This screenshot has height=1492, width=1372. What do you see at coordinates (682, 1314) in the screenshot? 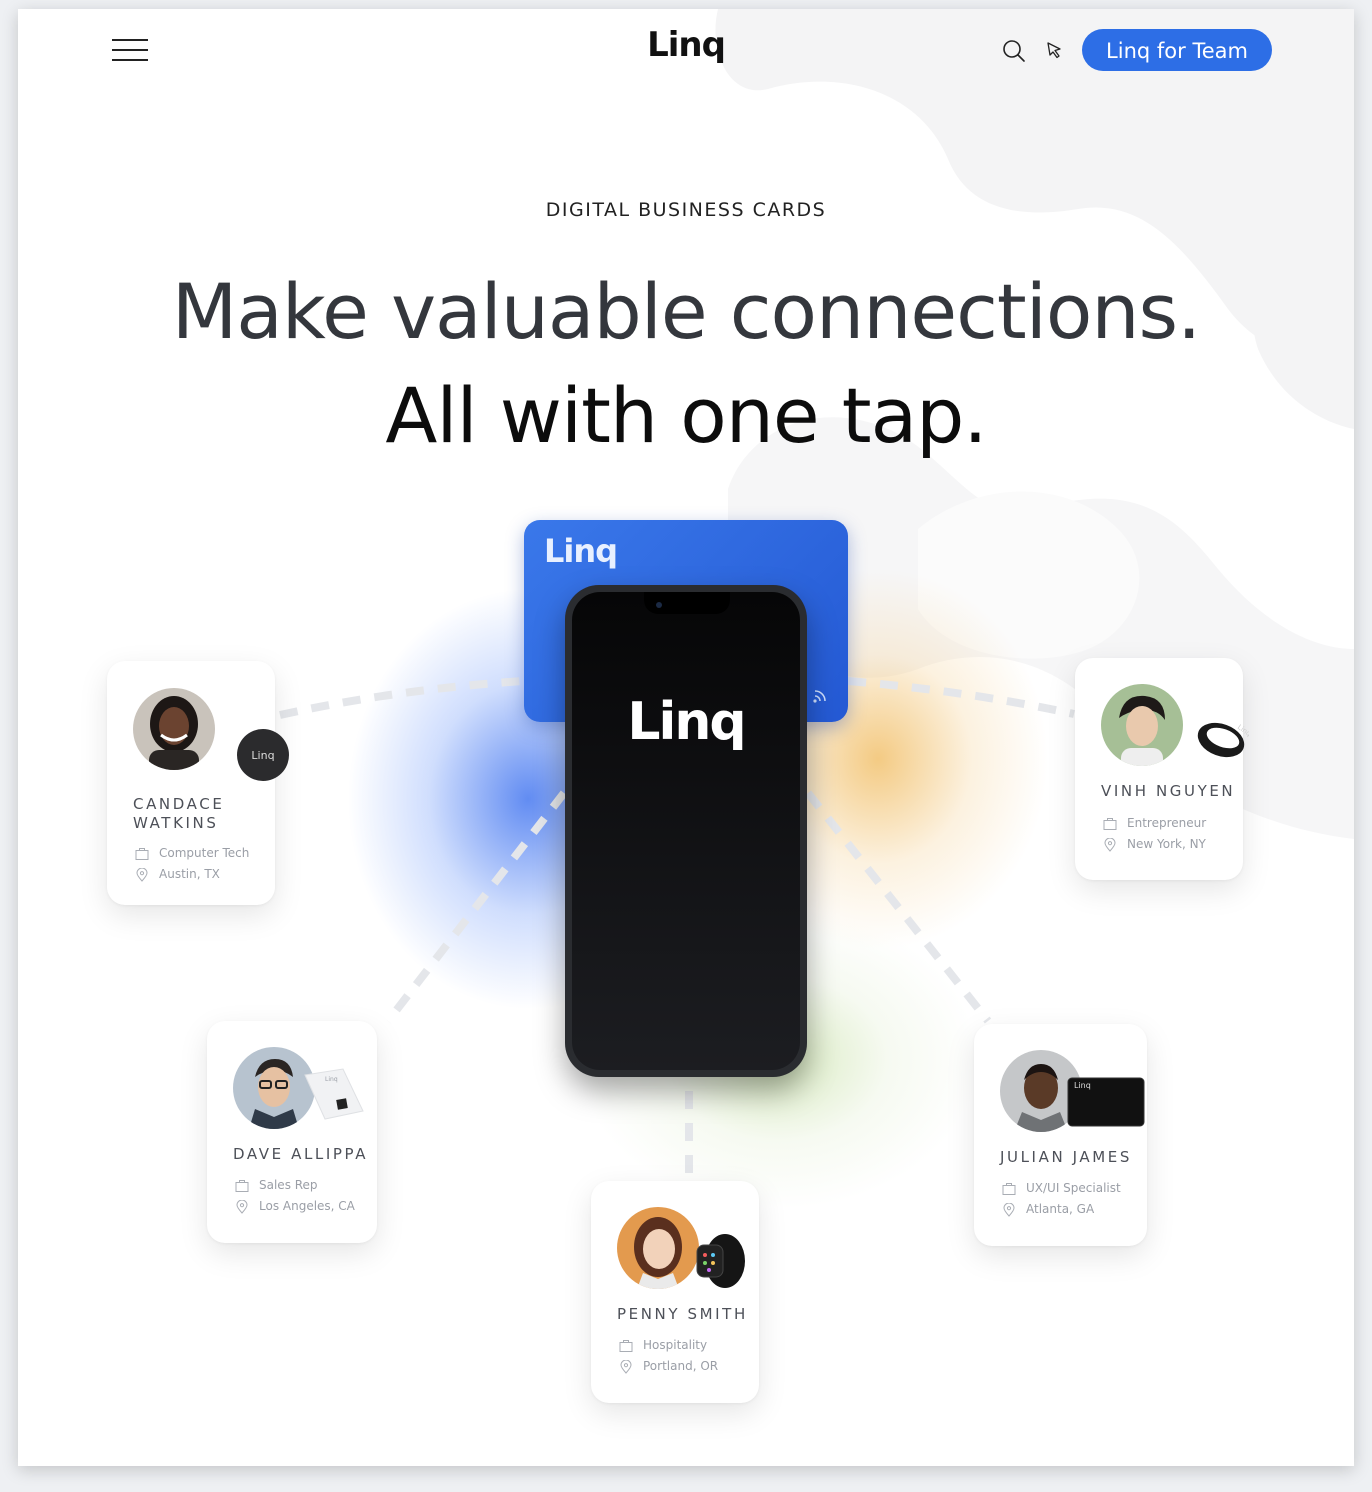
I see `profile-name: PENNY SMITH` at bounding box center [682, 1314].